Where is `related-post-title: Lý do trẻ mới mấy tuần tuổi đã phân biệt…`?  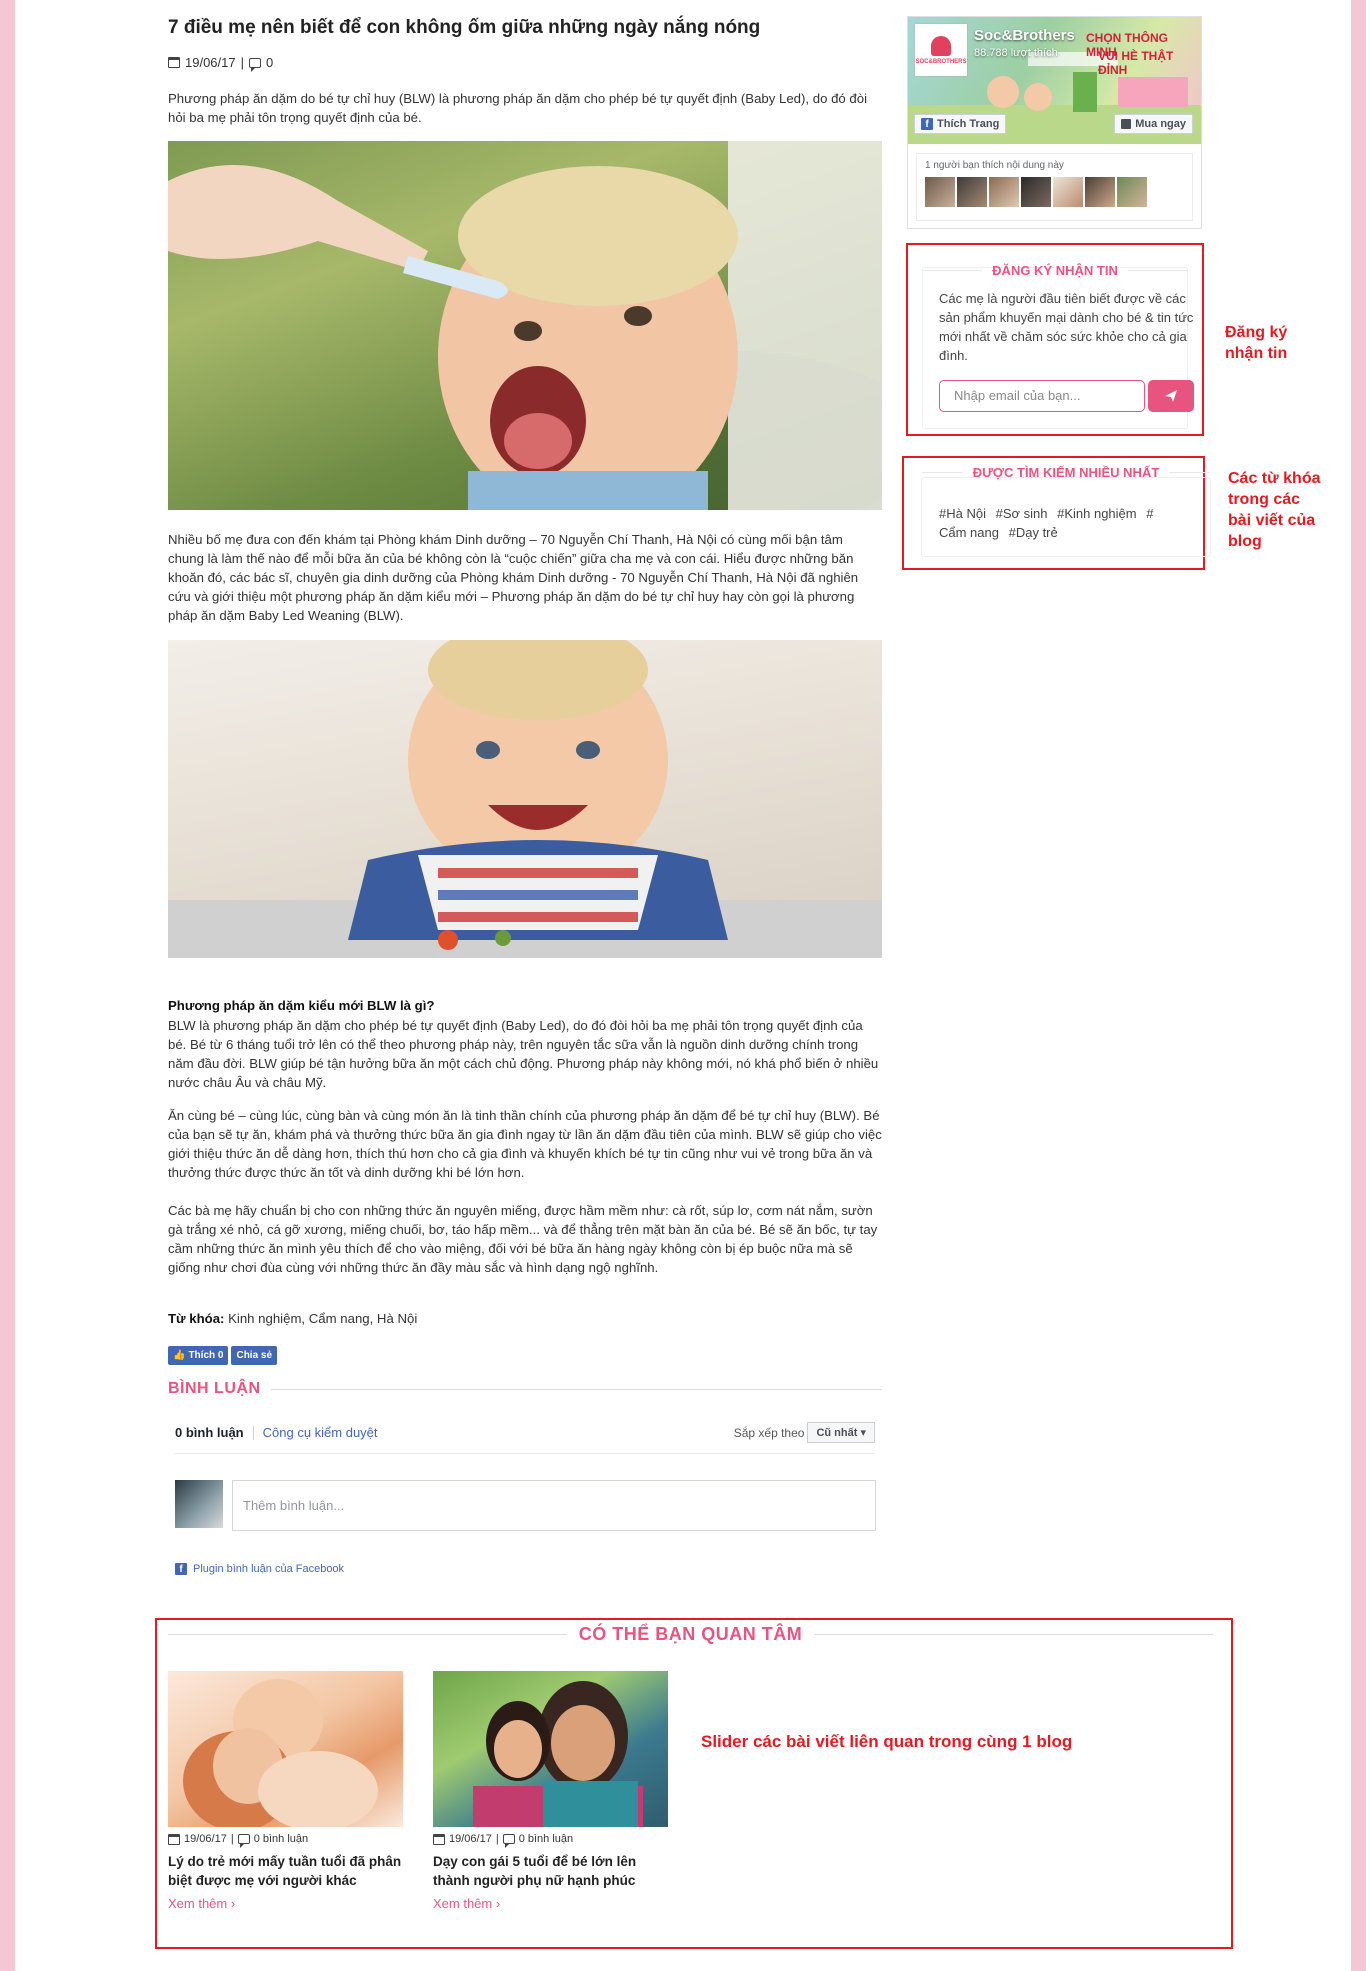
related-post-title: Lý do trẻ mới mấy tuần tuổi đã phân biệt… is located at coordinates (285, 1871).